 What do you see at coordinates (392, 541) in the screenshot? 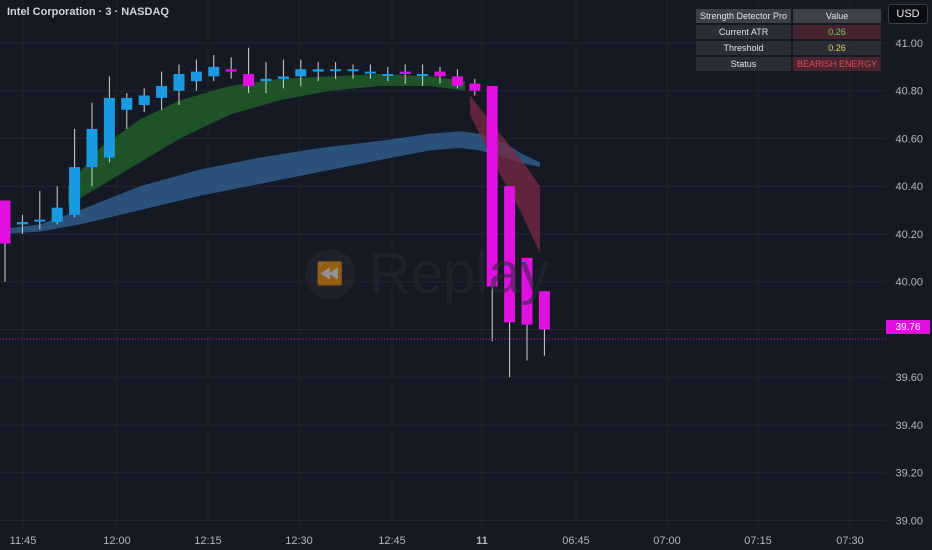
I see `time-tick-label: 12:45` at bounding box center [392, 541].